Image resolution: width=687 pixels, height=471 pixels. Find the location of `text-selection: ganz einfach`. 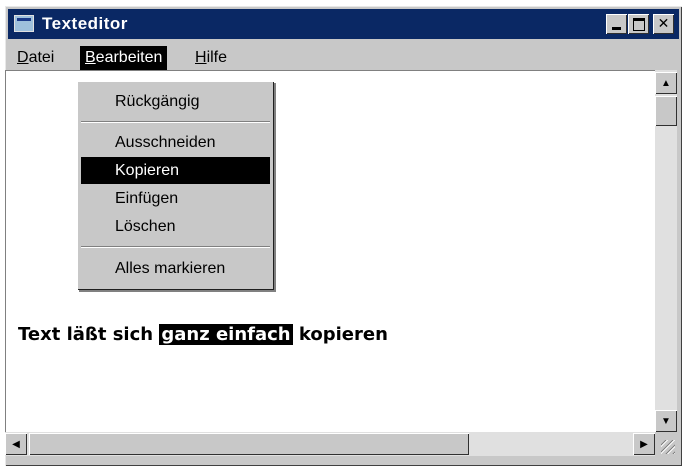

text-selection: ganz einfach is located at coordinates (226, 334).